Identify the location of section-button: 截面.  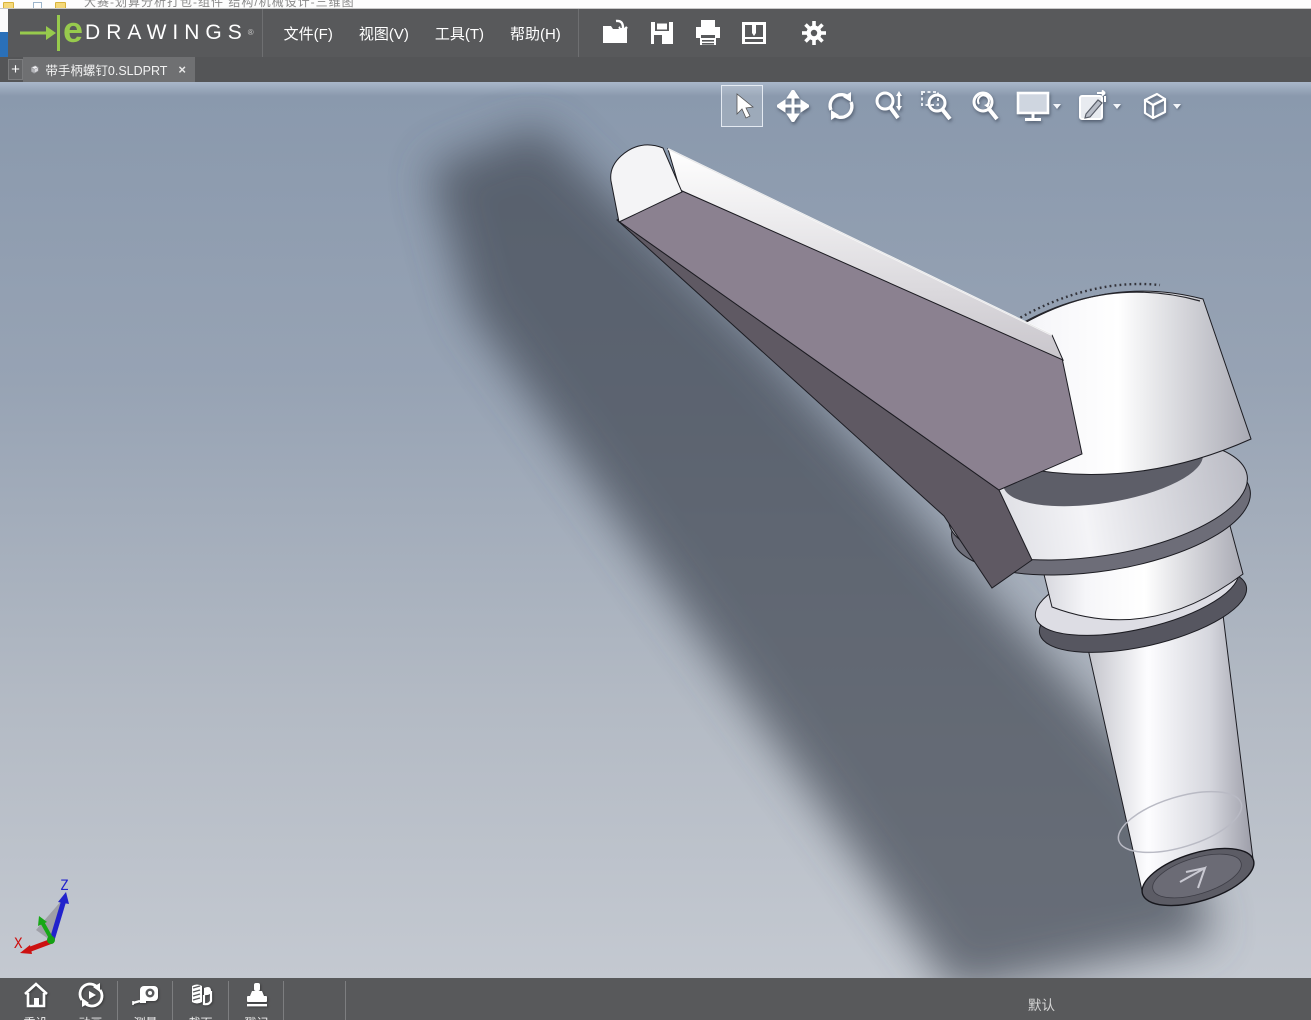
(200, 999).